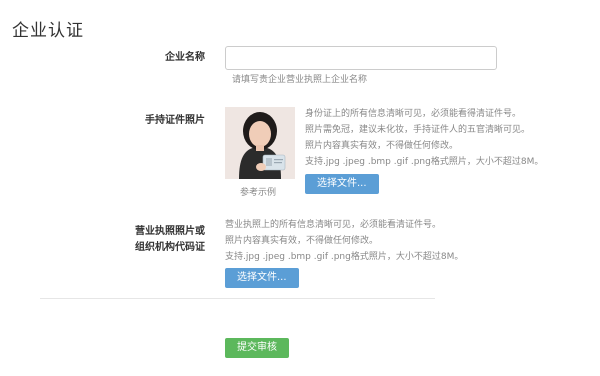  What do you see at coordinates (175, 120) in the screenshot?
I see `id-photo-label: 手持证件照片` at bounding box center [175, 120].